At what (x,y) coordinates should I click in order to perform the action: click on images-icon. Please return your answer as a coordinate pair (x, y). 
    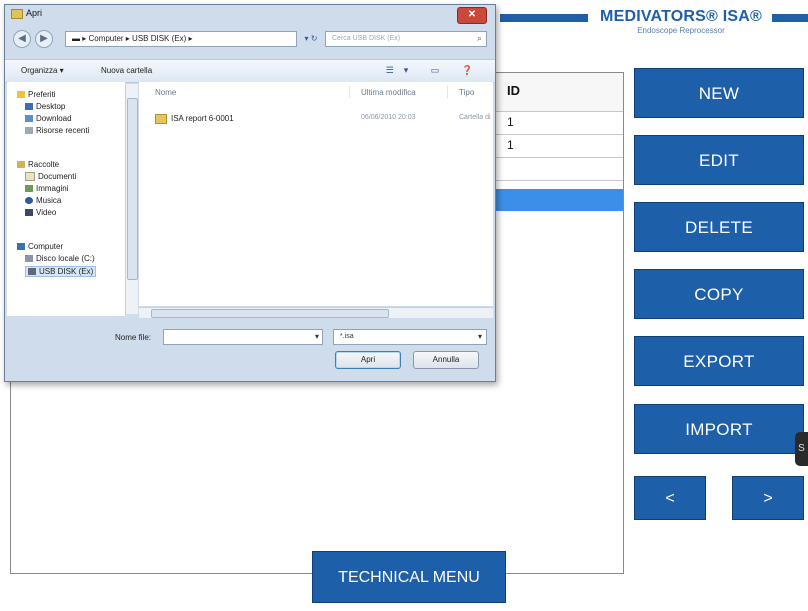
    Looking at the image, I should click on (29, 189).